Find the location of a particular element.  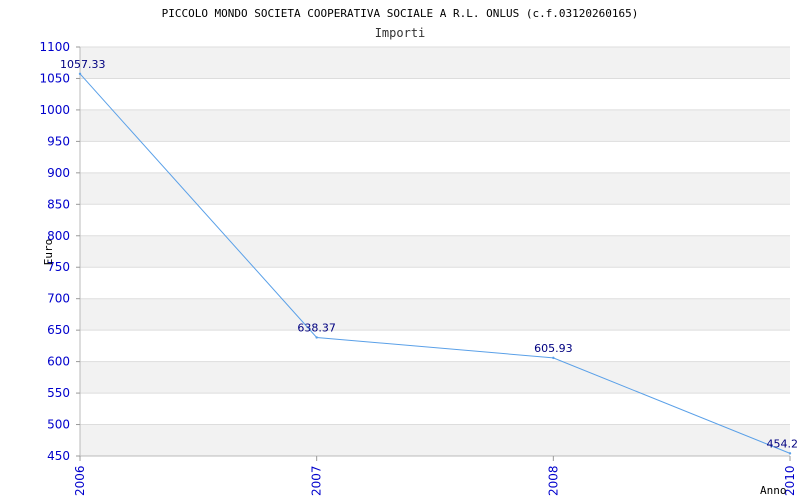

x-axis-title: Anno is located at coordinates (773, 490).